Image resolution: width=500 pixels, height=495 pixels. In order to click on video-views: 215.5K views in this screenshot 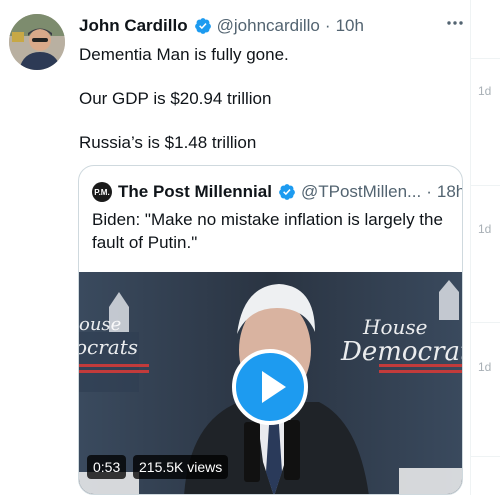, I will do `click(181, 467)`.